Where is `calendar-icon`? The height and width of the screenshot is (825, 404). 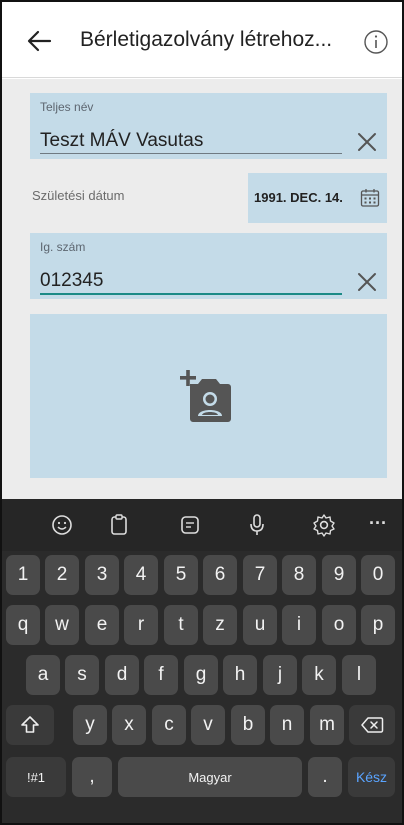 calendar-icon is located at coordinates (370, 198).